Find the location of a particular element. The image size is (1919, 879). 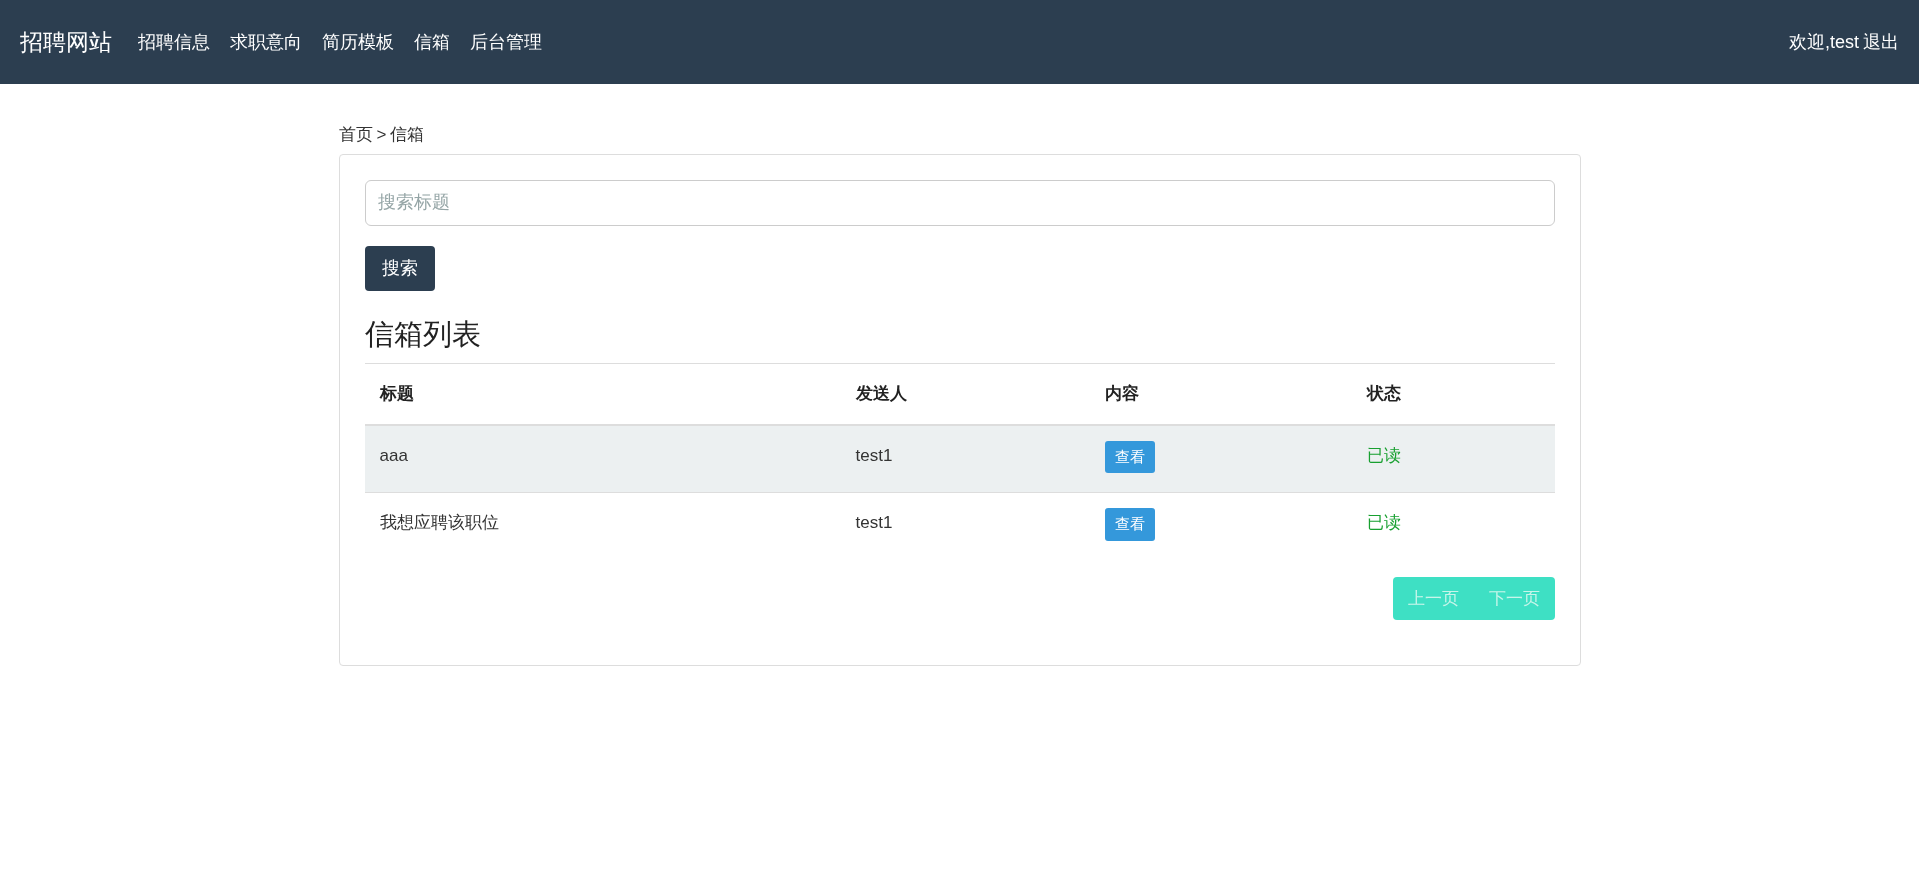

welcome-text: 欢迎,test is located at coordinates (1824, 42).